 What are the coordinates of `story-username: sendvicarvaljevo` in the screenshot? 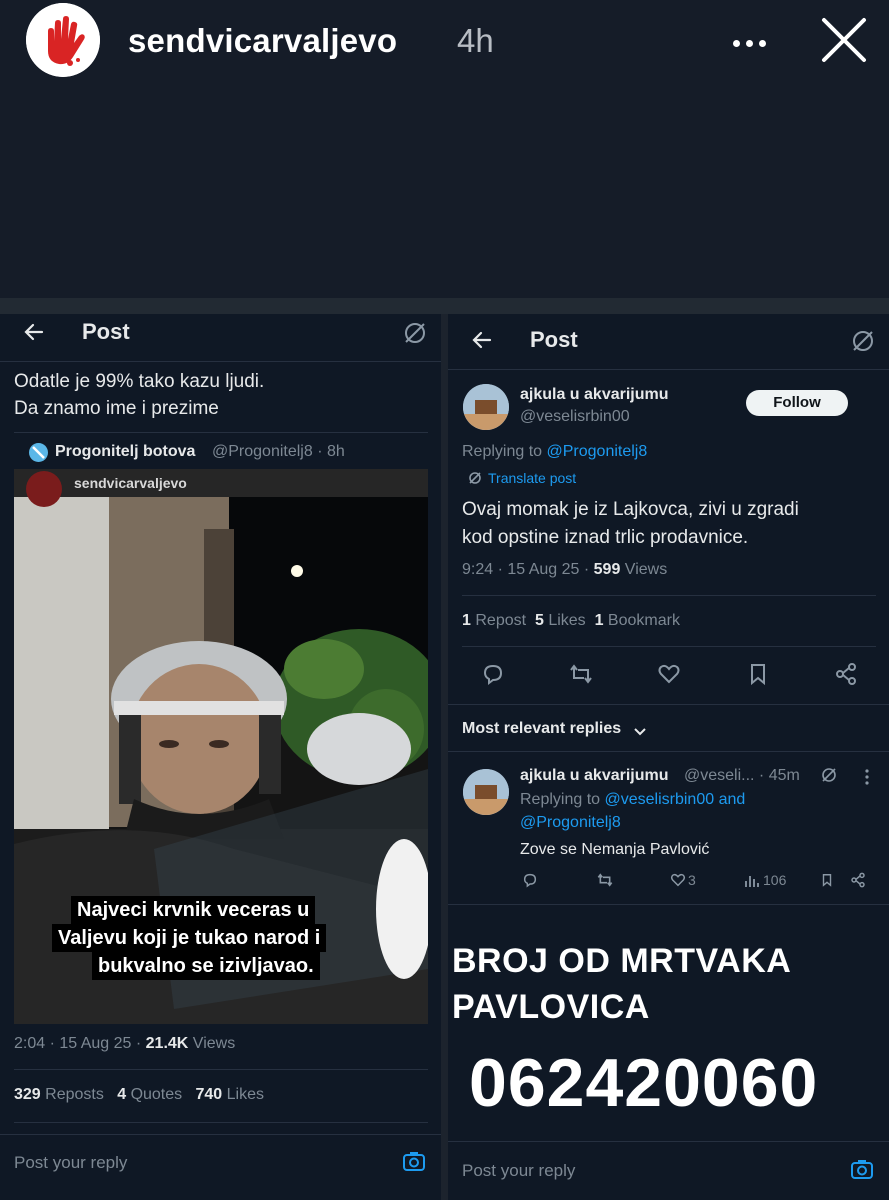 It's located at (262, 41).